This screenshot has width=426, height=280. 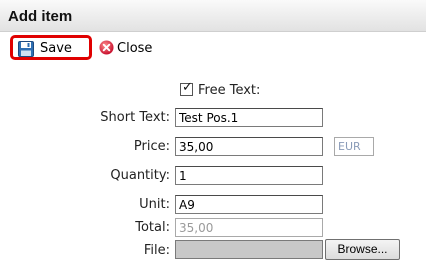 What do you see at coordinates (135, 48) in the screenshot?
I see `close-button-label: Close` at bounding box center [135, 48].